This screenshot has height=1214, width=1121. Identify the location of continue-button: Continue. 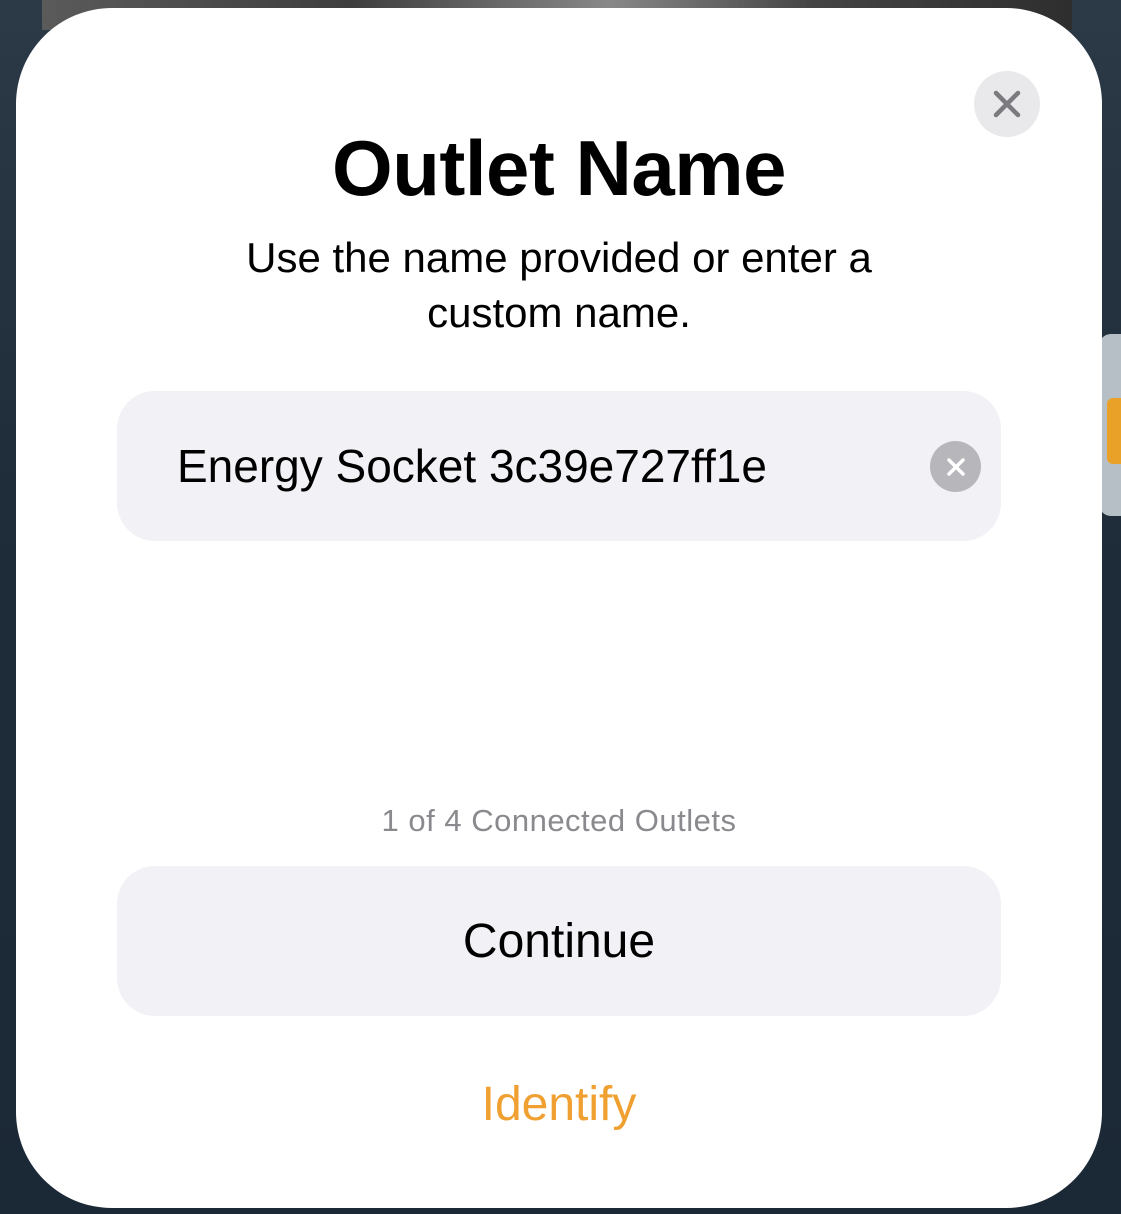
(559, 941).